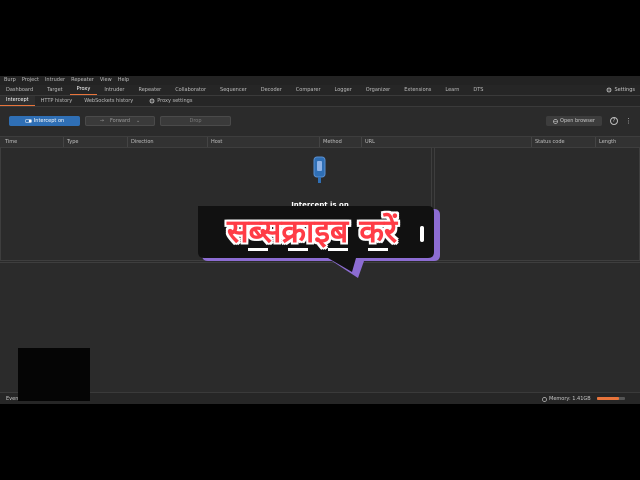 This screenshot has width=640, height=480. Describe the element at coordinates (271, 90) in the screenshot. I see `tab-decoder: Decoder` at that location.